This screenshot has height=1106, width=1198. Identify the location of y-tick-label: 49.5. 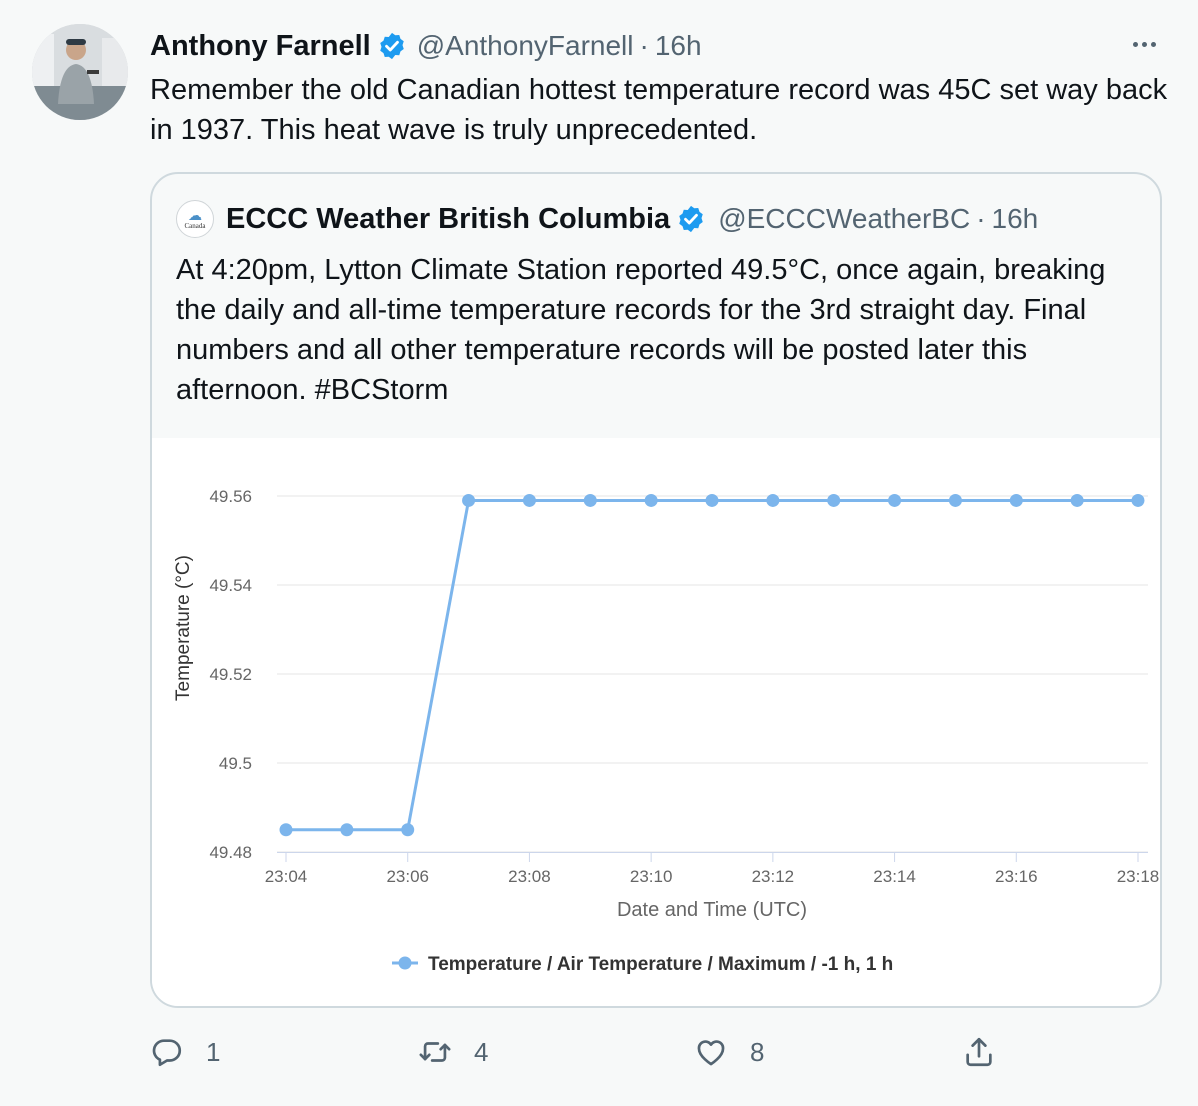
(235, 763).